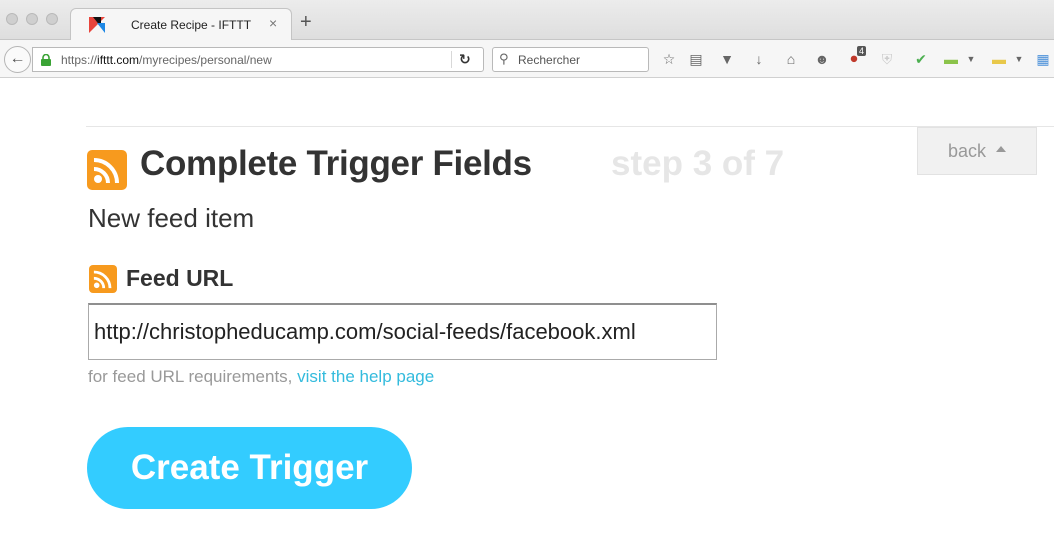  Describe the element at coordinates (504, 58) in the screenshot. I see `search-icon: ⚲` at that location.